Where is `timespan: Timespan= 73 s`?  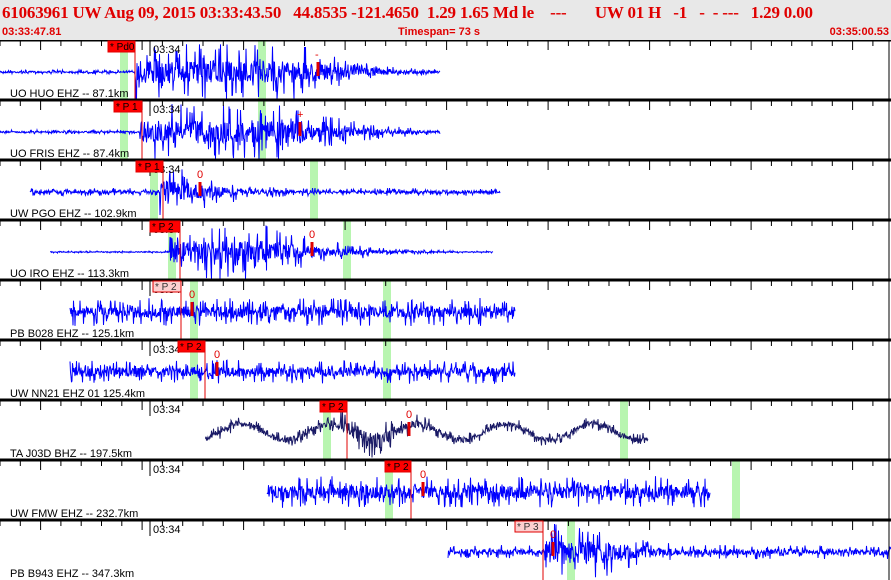 timespan: Timespan= 73 s is located at coordinates (439, 32).